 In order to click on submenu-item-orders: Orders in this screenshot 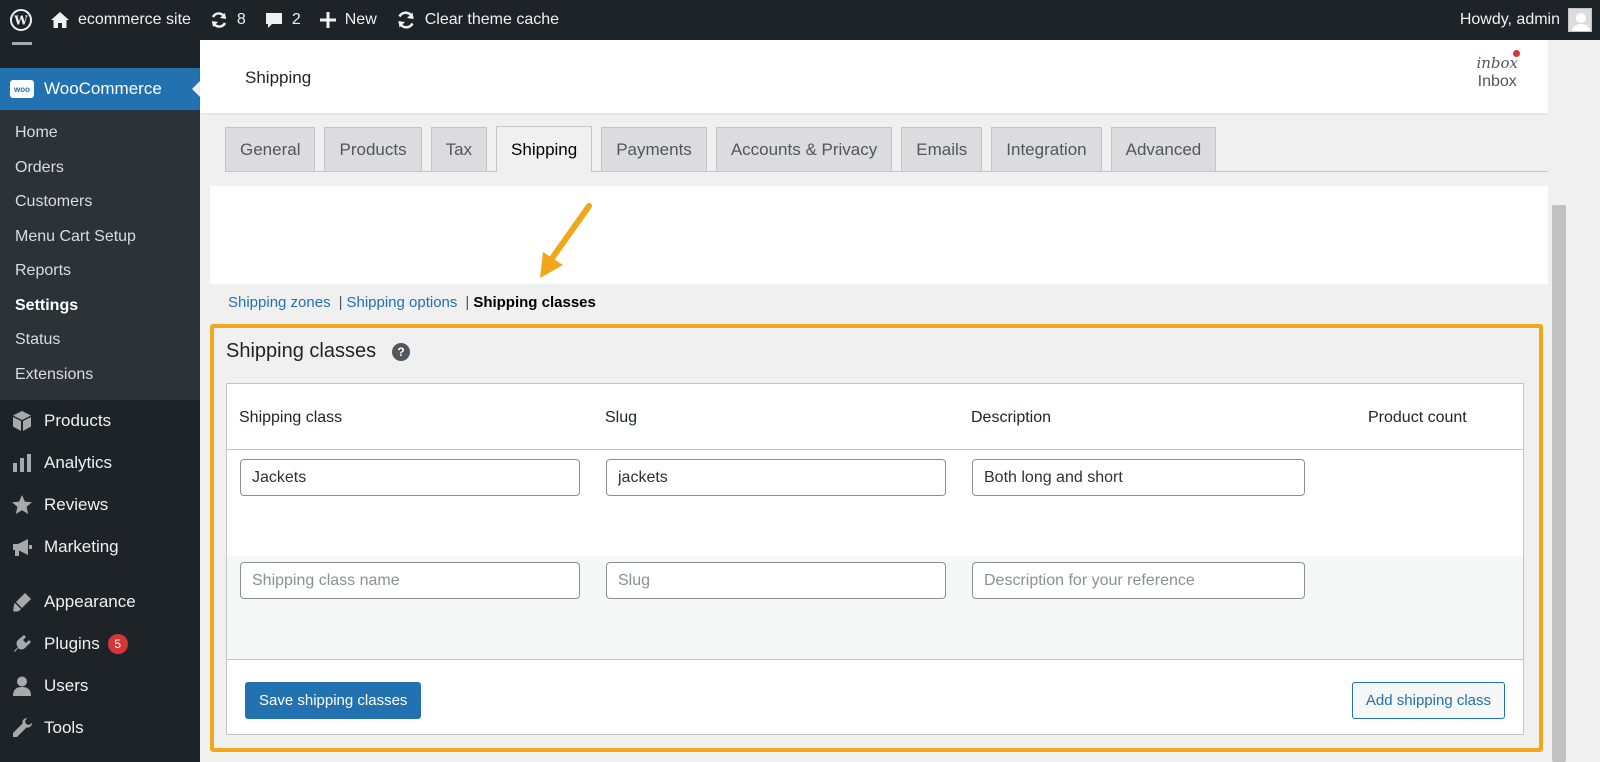, I will do `click(100, 168)`.